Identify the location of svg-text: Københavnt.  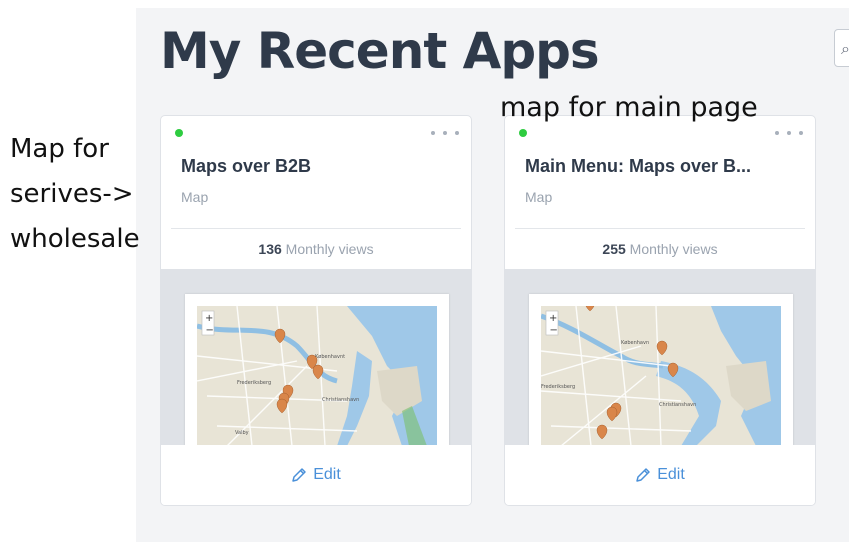
(330, 357).